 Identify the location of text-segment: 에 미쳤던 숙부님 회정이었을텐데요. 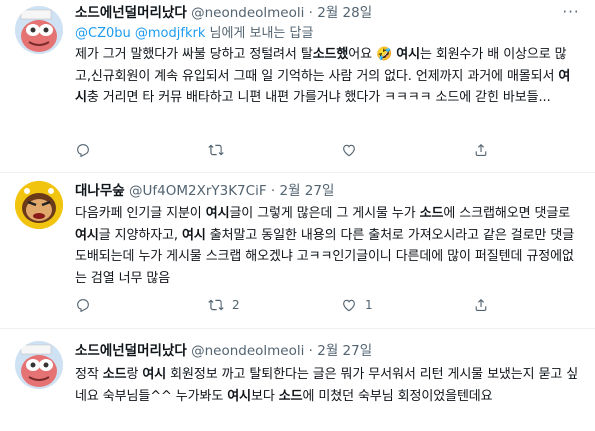
(397, 396).